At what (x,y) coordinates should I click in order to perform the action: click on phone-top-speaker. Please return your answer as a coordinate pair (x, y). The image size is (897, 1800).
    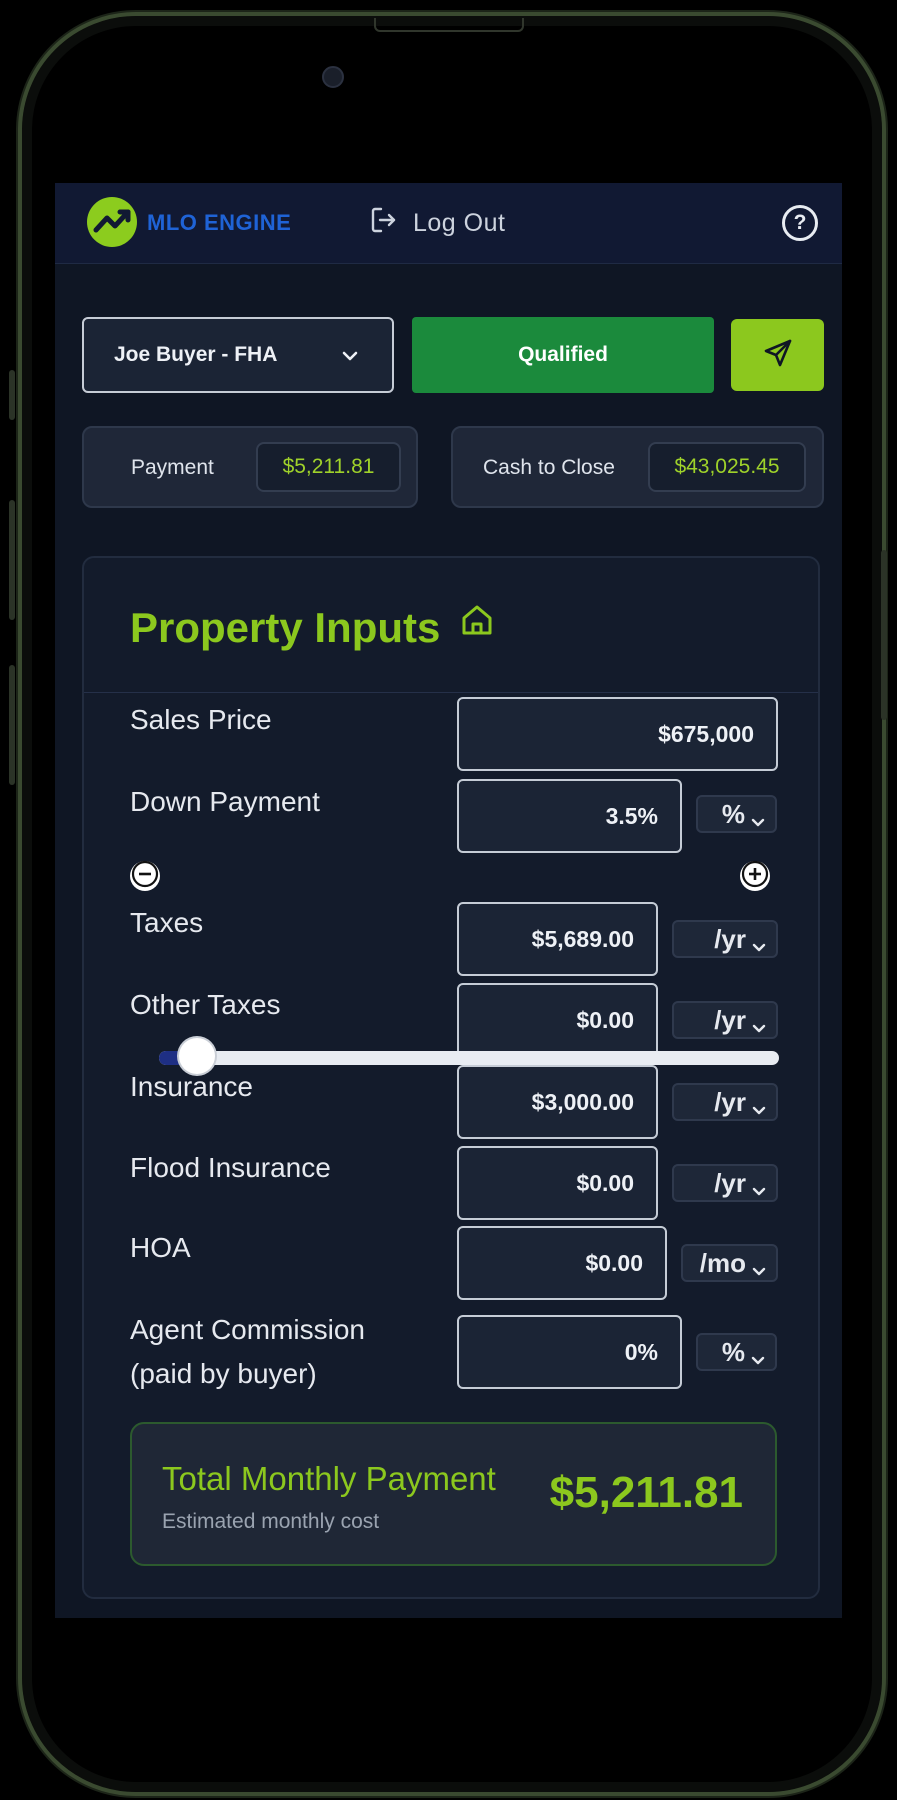
    Looking at the image, I should click on (449, 25).